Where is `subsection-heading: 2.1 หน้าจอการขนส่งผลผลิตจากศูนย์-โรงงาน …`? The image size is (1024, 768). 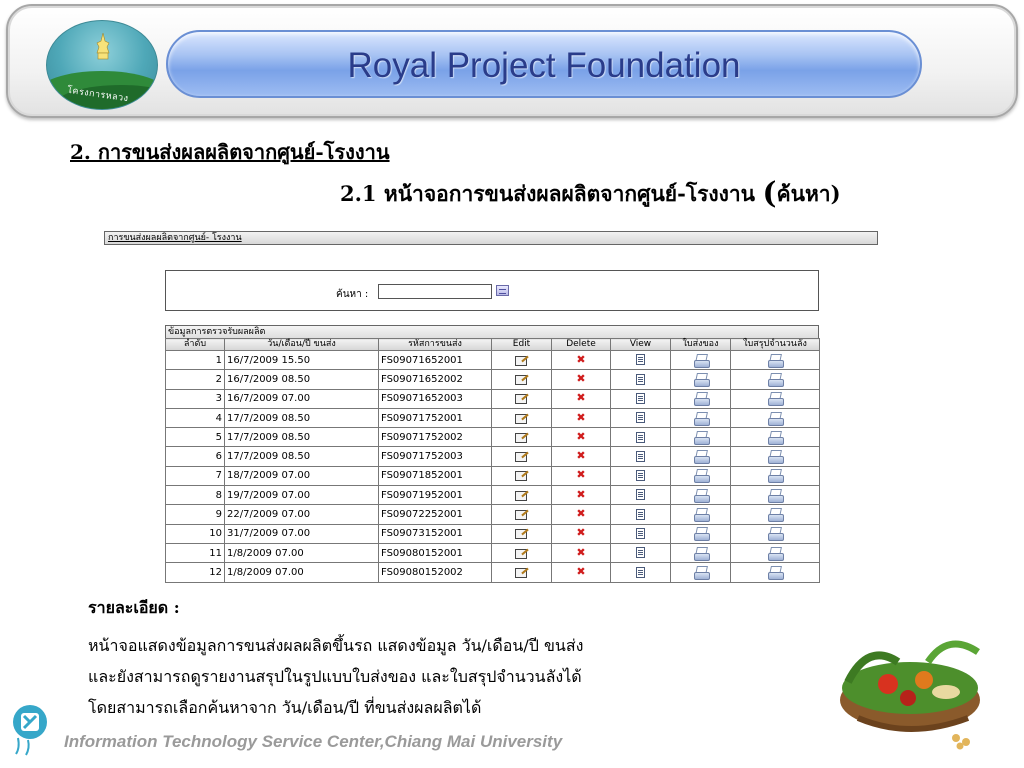
subsection-heading: 2.1 หน้าจอการขนส่งผลผลิตจากศูนย์-โรงงาน … is located at coordinates (590, 193).